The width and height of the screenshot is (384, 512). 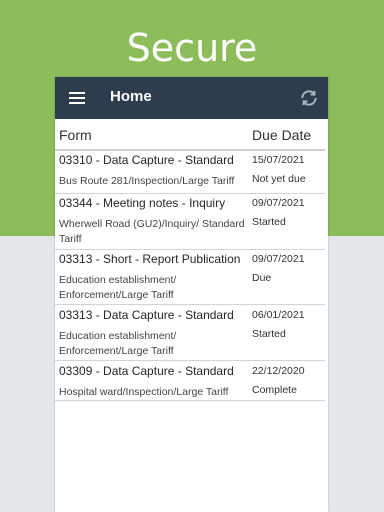 What do you see at coordinates (142, 203) in the screenshot?
I see `form-title: 03344 - Meeting notes - Inquiry` at bounding box center [142, 203].